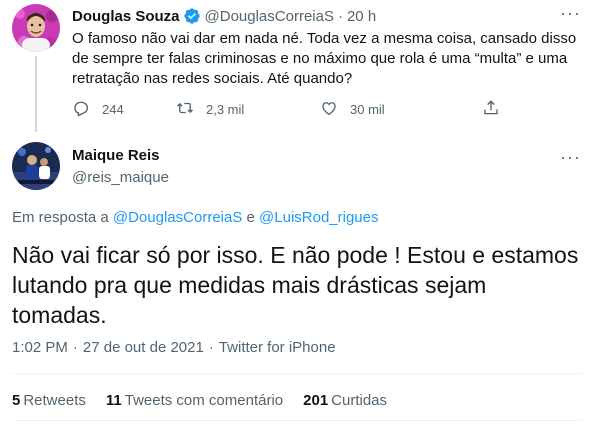 The image size is (594, 430). I want to click on likes-stat: 201 Curtidas, so click(345, 400).